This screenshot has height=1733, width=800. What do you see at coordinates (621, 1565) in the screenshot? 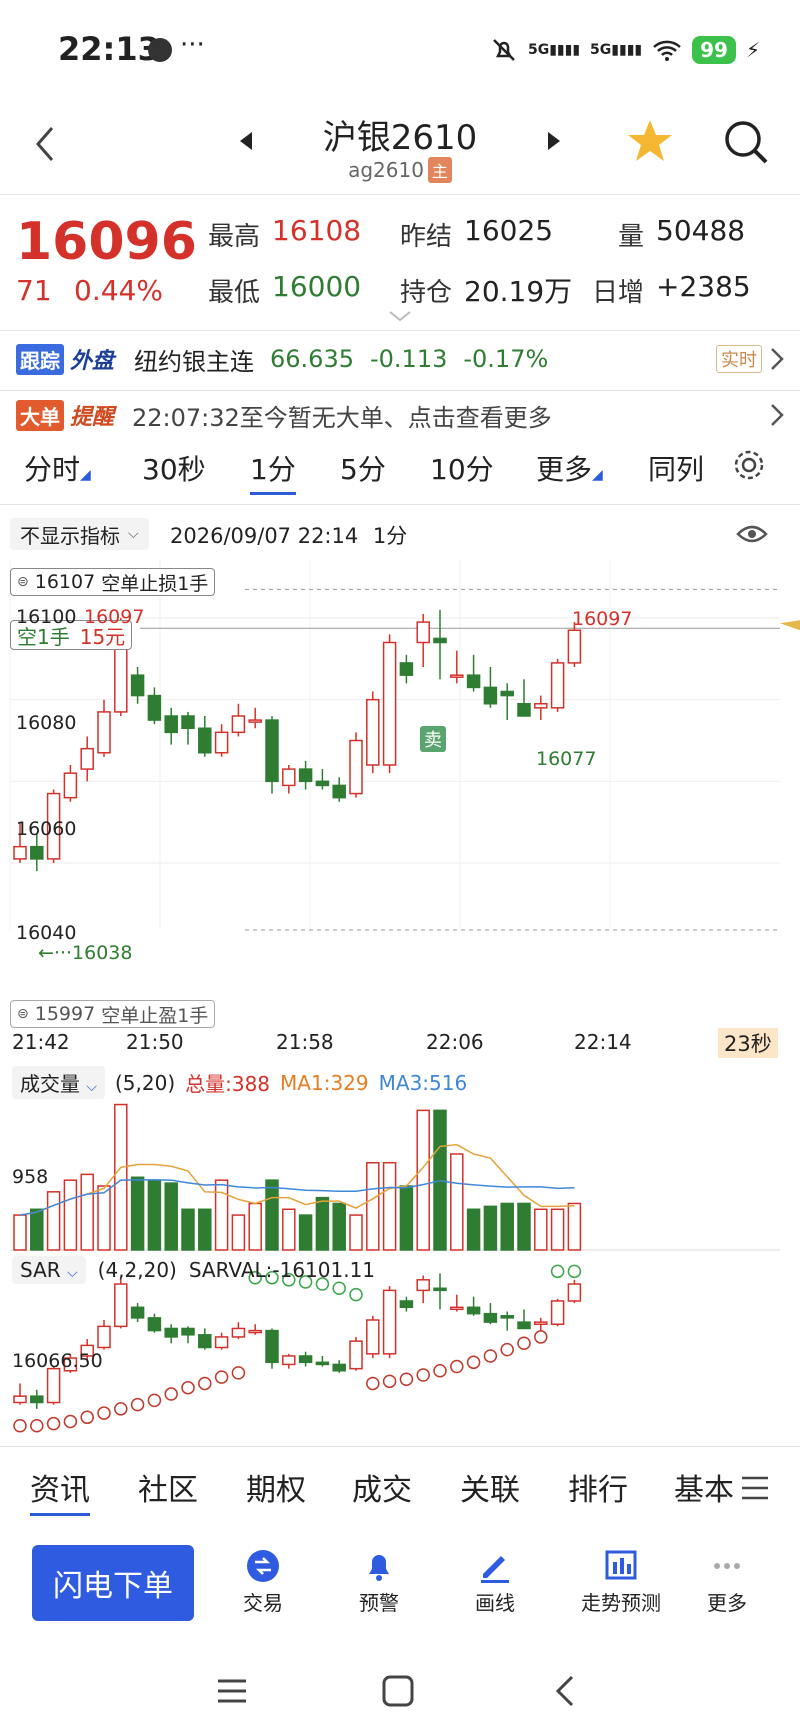
I see `forecast-icon` at bounding box center [621, 1565].